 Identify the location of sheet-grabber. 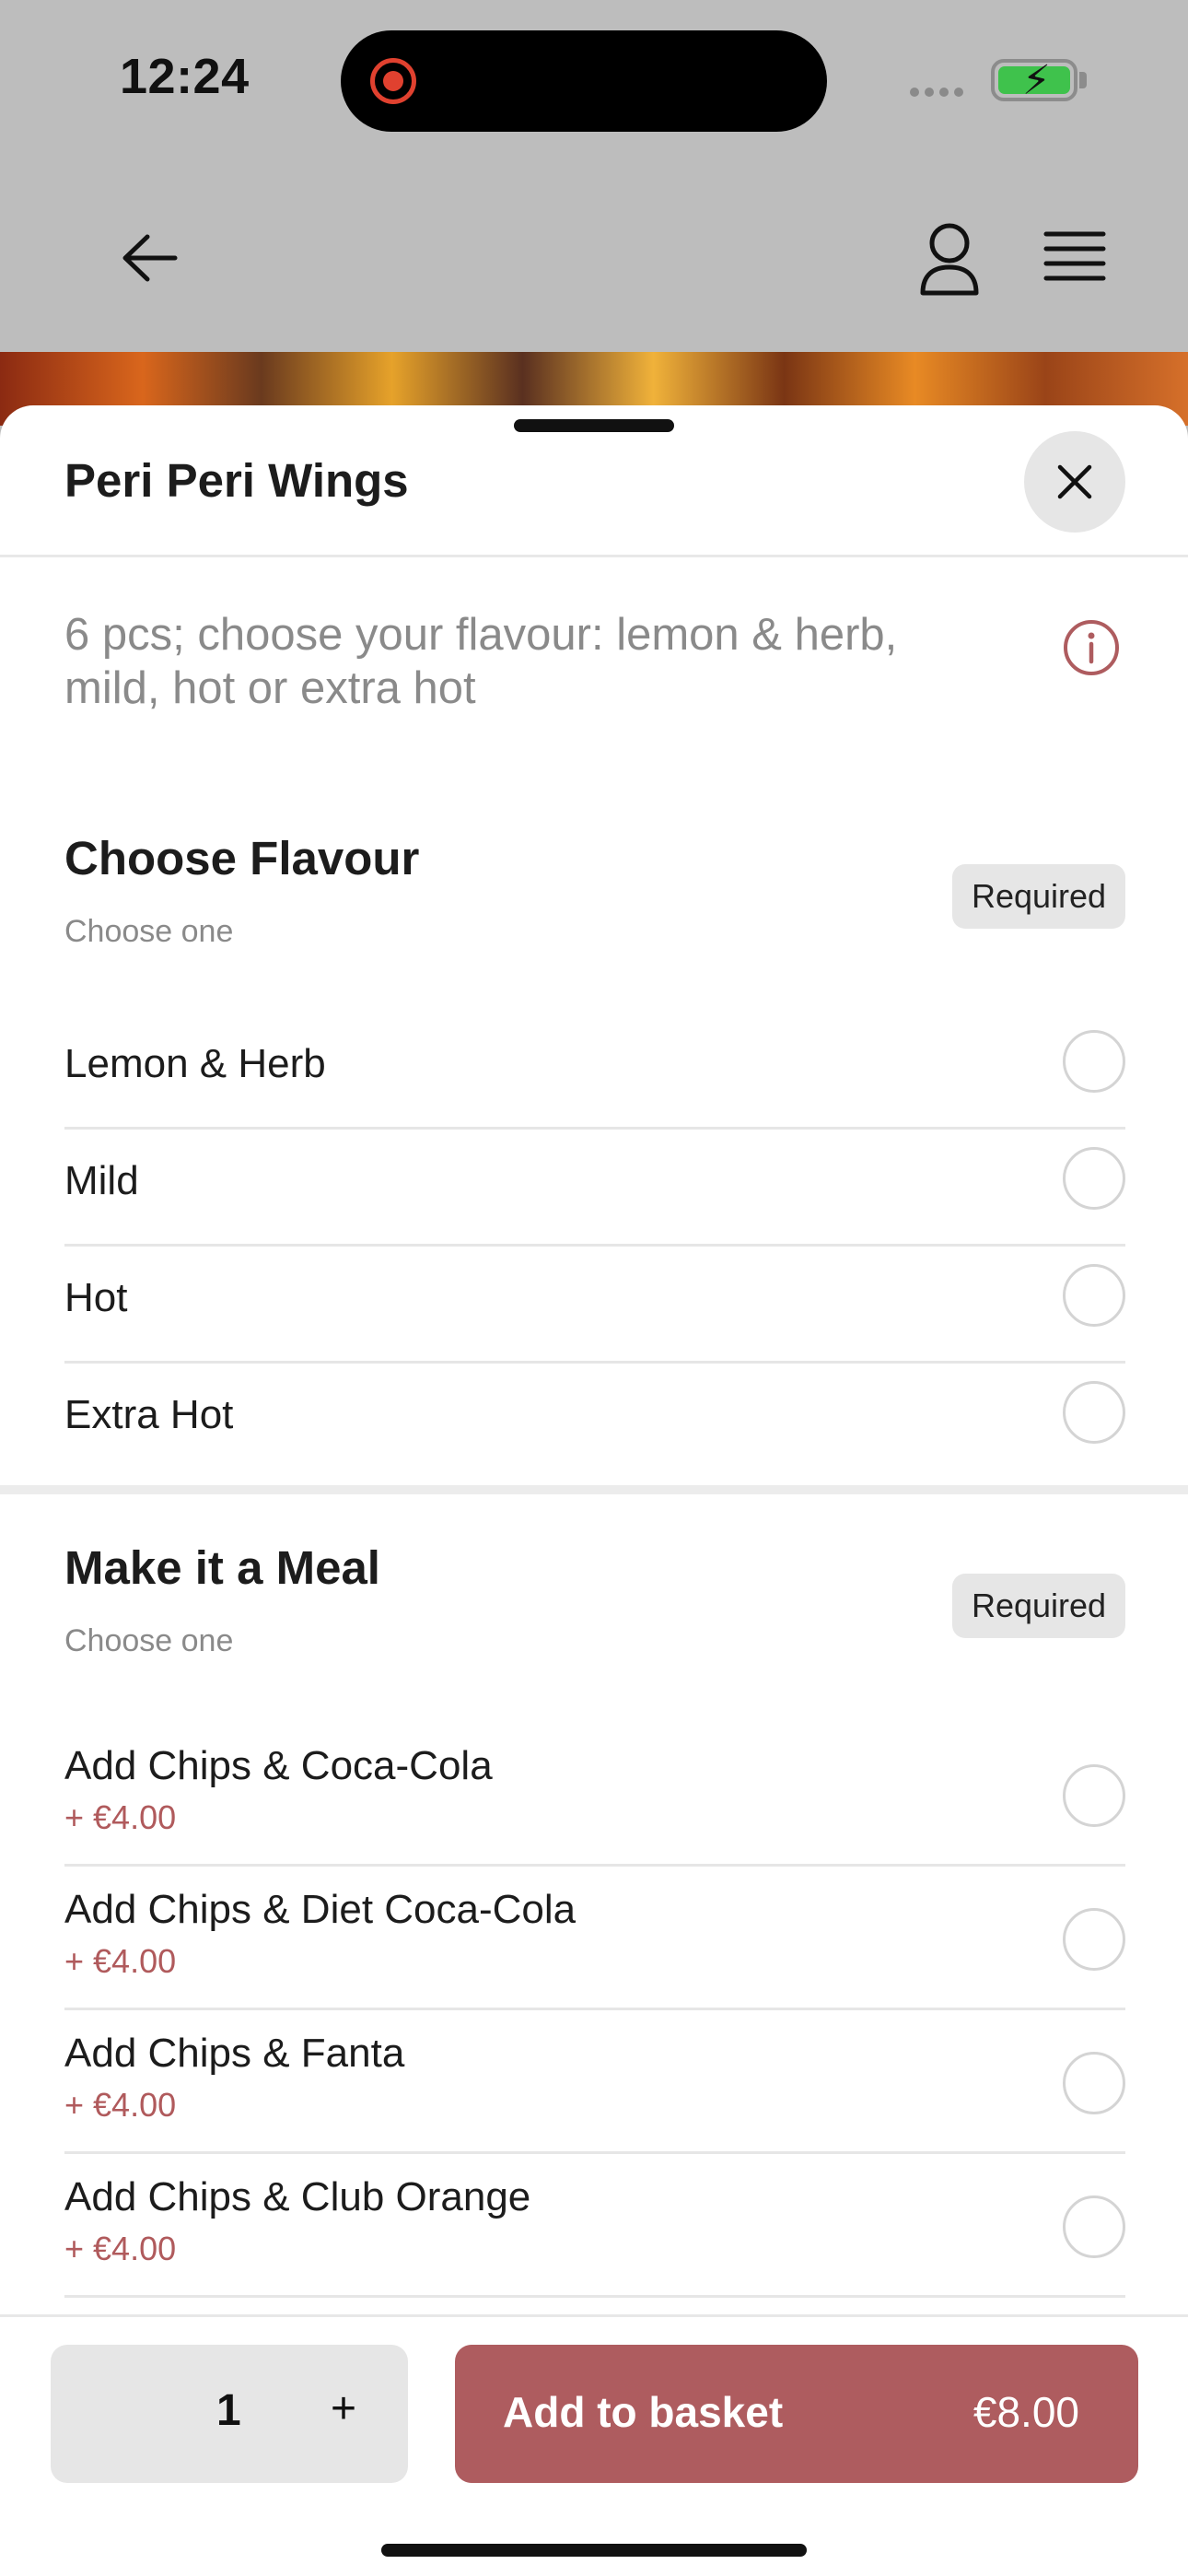
(594, 425).